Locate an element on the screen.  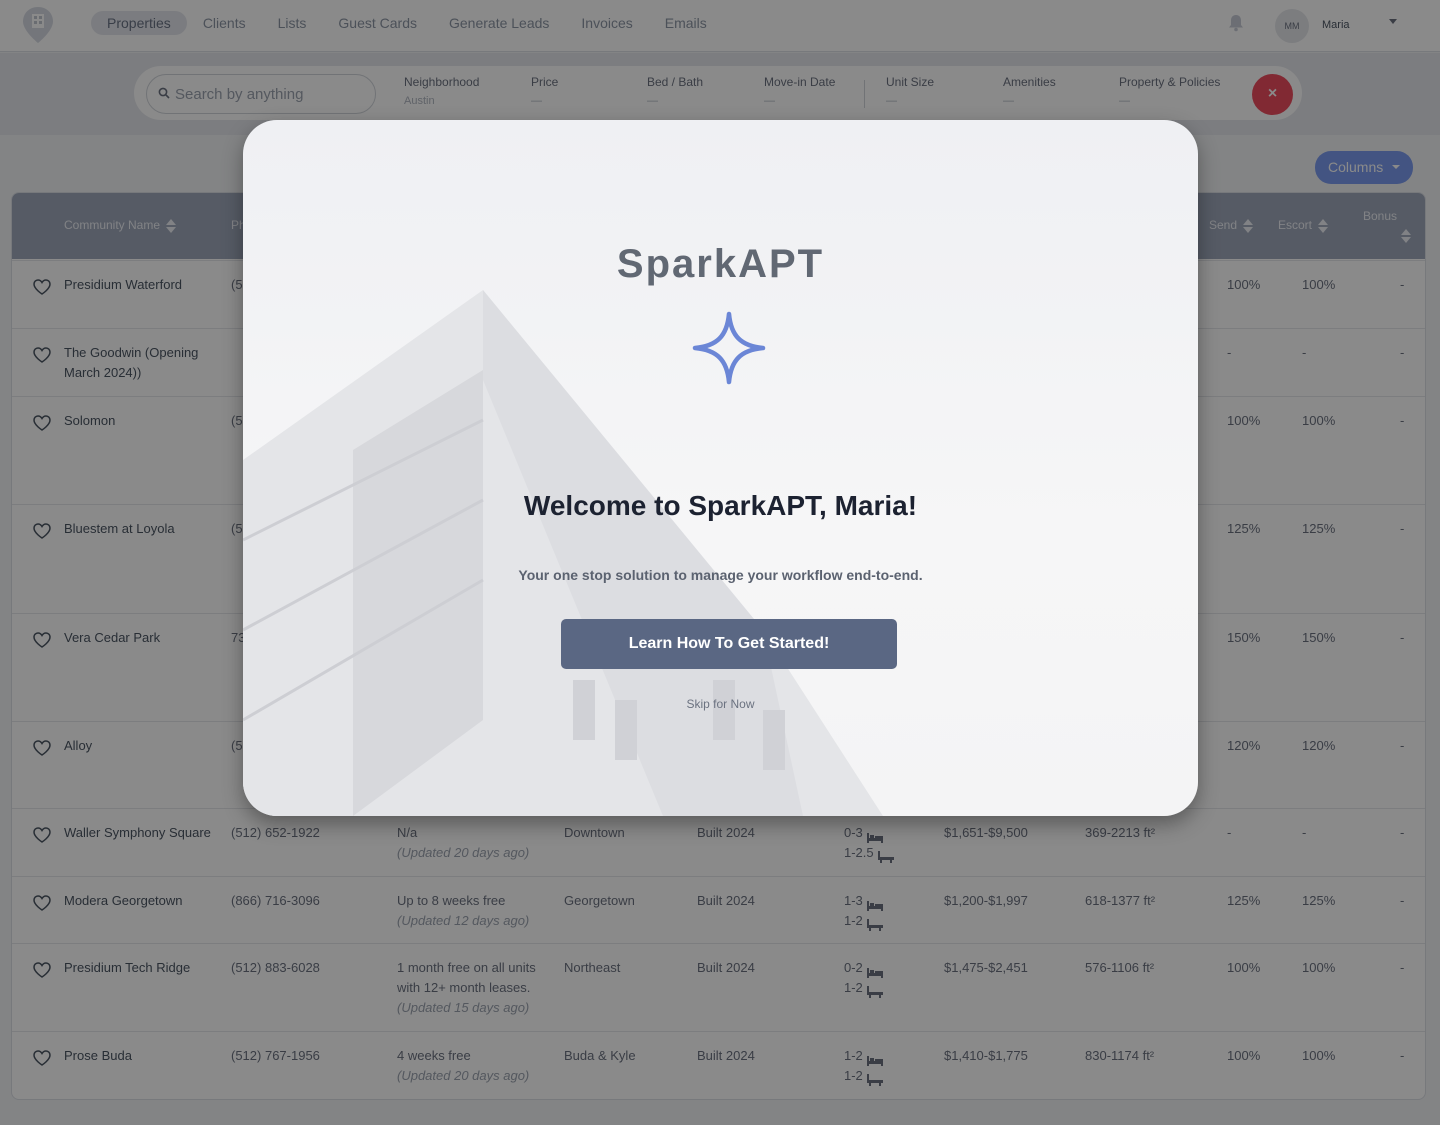
welcome-heading: Welcome to SparkAPT, Maria! is located at coordinates (720, 505).